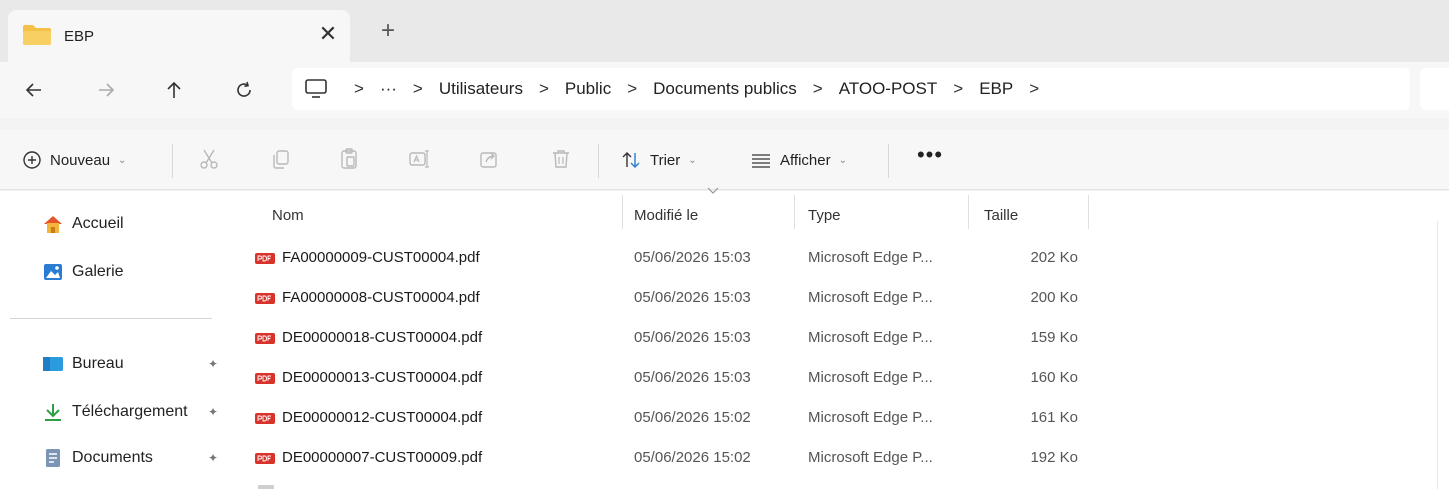 The height and width of the screenshot is (489, 1449). What do you see at coordinates (1434, 89) in the screenshot?
I see `search-box` at bounding box center [1434, 89].